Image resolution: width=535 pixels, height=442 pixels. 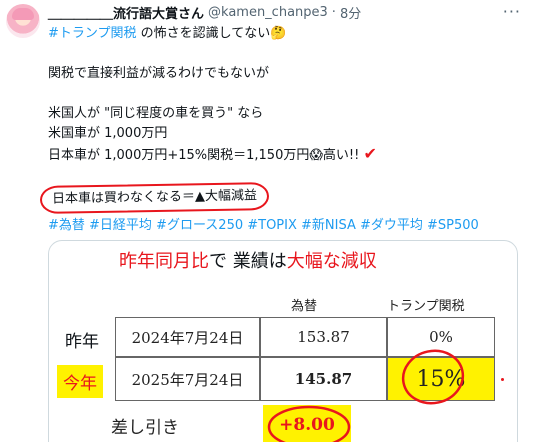 What do you see at coordinates (23, 21) in the screenshot?
I see `avatar` at bounding box center [23, 21].